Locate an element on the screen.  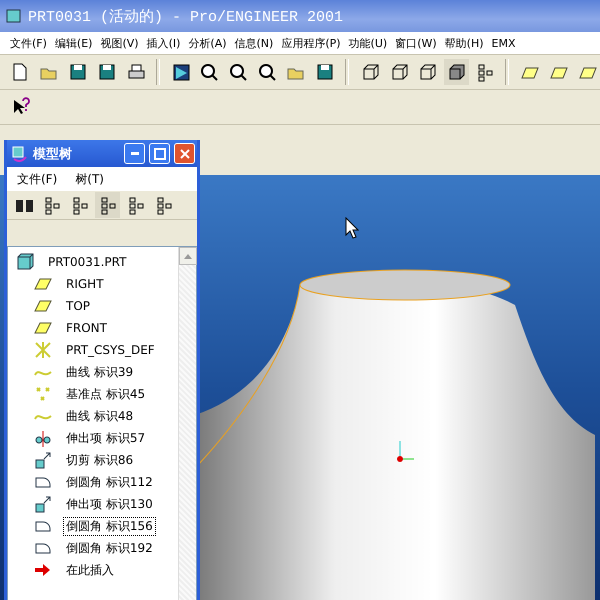
minimize-icon is located at coordinates (134, 153).